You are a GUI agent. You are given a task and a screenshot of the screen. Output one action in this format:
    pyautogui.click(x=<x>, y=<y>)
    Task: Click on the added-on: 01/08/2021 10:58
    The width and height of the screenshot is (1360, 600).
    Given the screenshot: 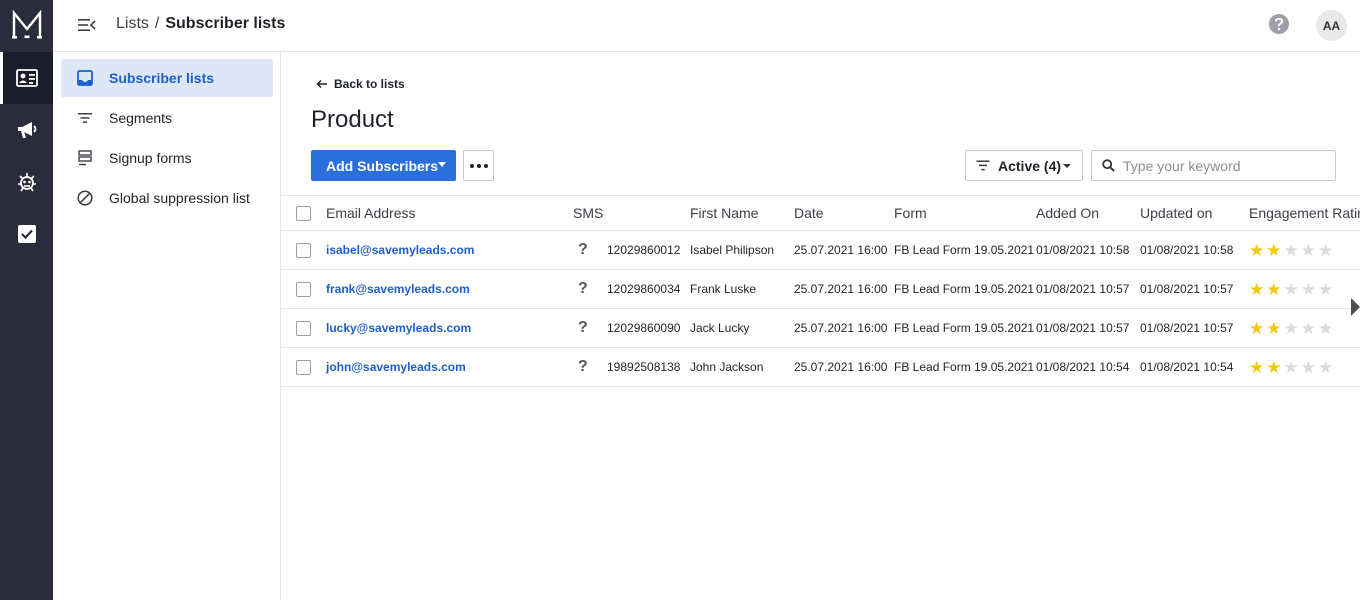 What is the action you would take?
    pyautogui.click(x=1083, y=250)
    